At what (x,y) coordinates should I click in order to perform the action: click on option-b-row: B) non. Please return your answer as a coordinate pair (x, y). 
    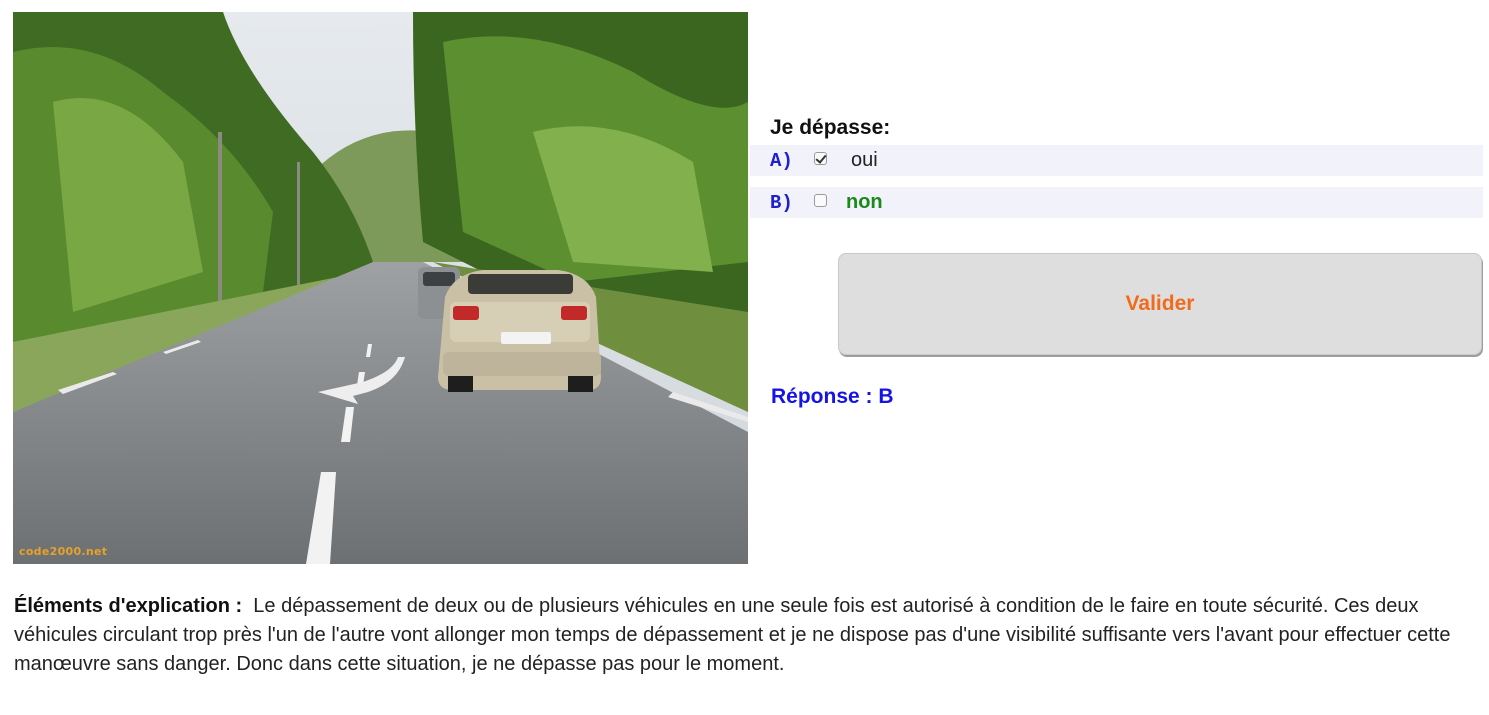
    Looking at the image, I should click on (1116, 202).